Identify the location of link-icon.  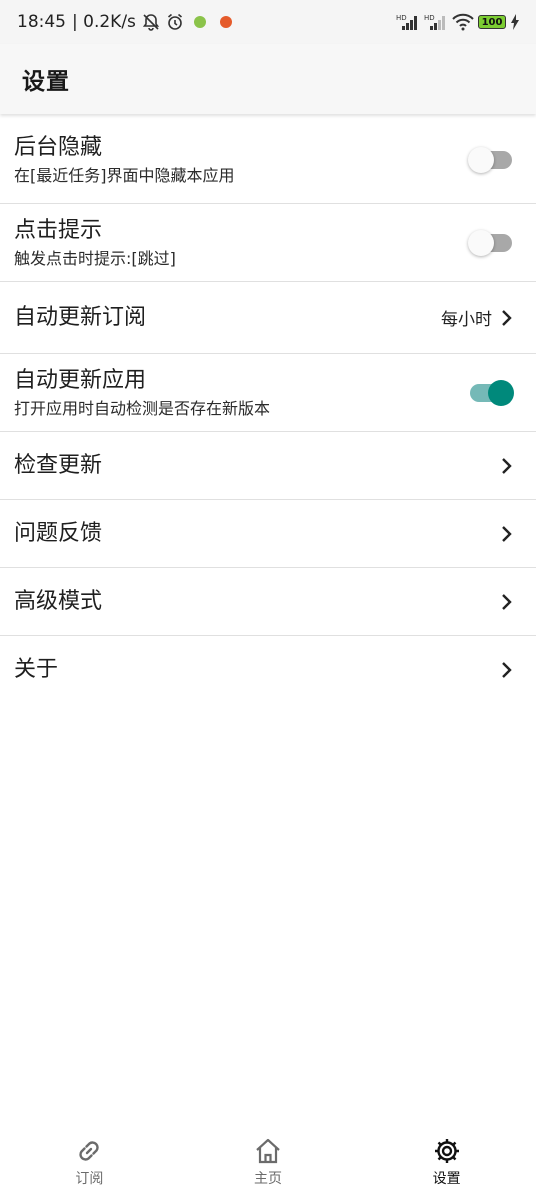
(89, 1151).